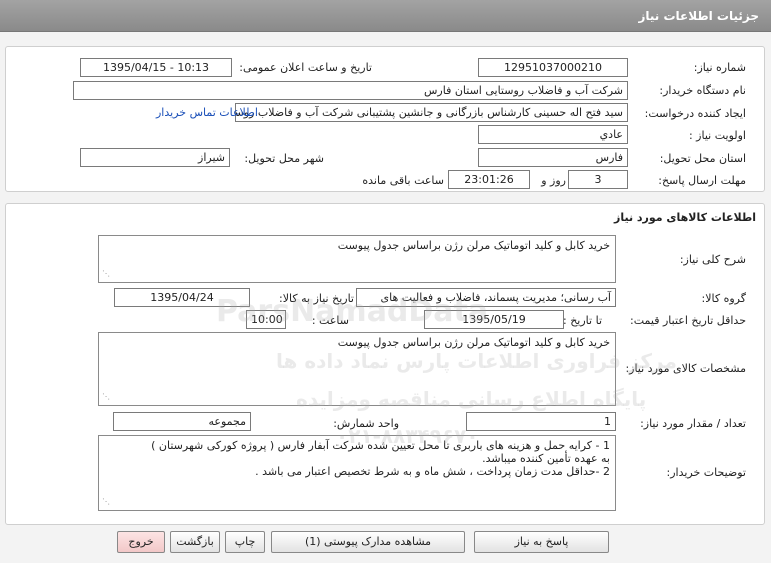  Describe the element at coordinates (712, 259) in the screenshot. I see `summary-label: شرح کلی نیاز:` at that location.